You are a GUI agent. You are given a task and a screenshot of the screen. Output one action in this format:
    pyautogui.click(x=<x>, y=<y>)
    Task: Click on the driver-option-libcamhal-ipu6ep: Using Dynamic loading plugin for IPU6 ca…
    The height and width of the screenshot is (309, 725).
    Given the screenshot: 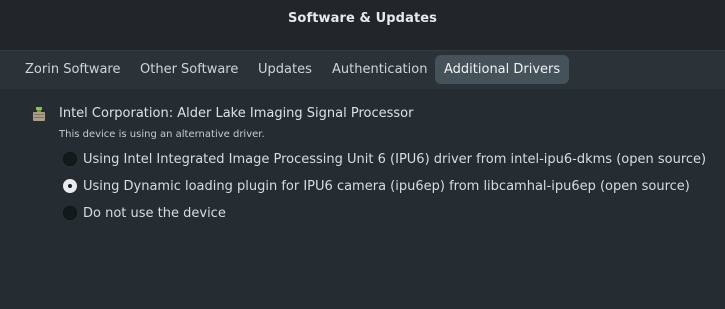 What is the action you would take?
    pyautogui.click(x=376, y=186)
    